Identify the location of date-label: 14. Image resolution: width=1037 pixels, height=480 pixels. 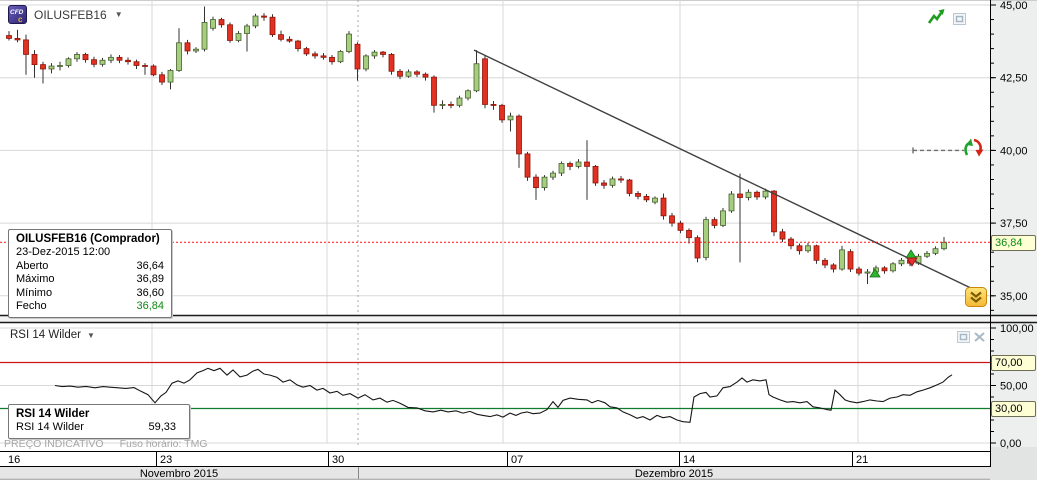
(689, 460).